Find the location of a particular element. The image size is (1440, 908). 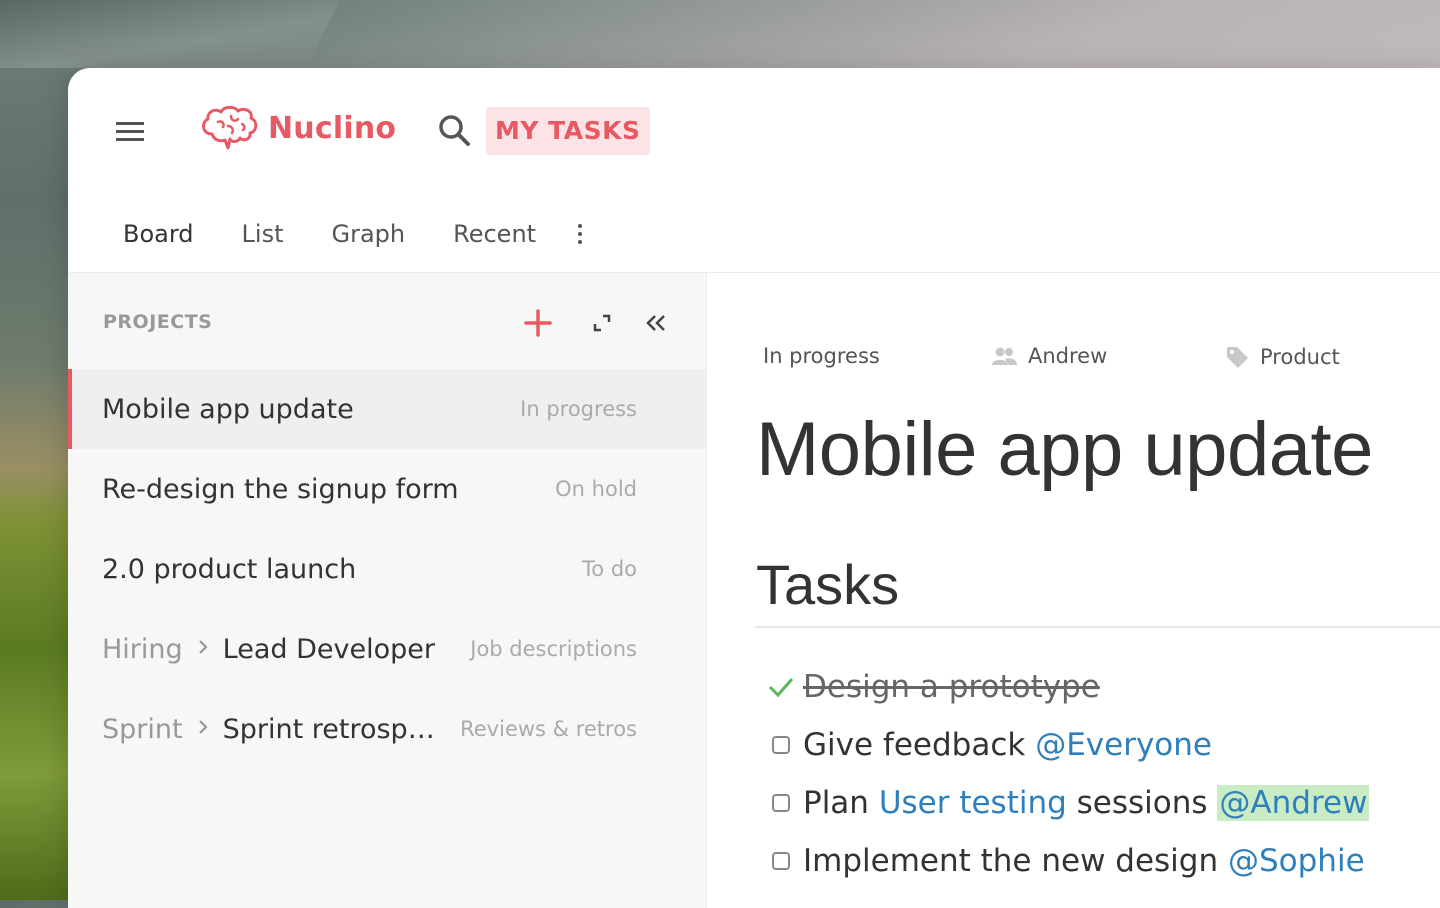

more-options-icon is located at coordinates (580, 234).